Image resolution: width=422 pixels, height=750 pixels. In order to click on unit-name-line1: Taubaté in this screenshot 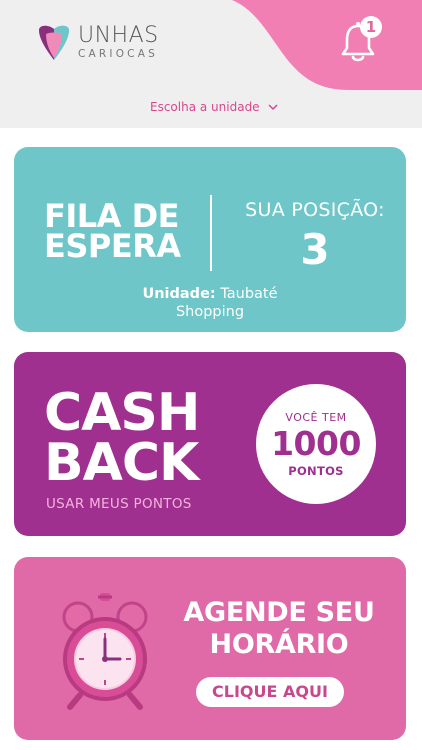, I will do `click(249, 294)`.